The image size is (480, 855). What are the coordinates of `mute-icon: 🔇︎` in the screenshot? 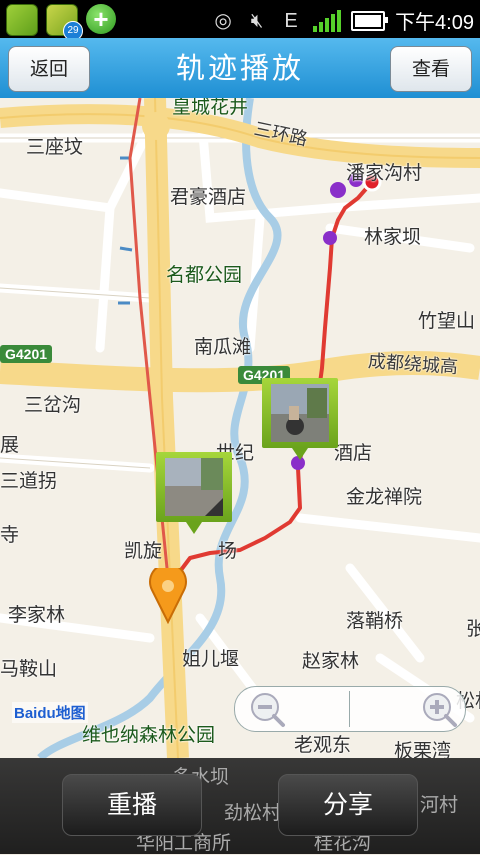 It's located at (257, 20).